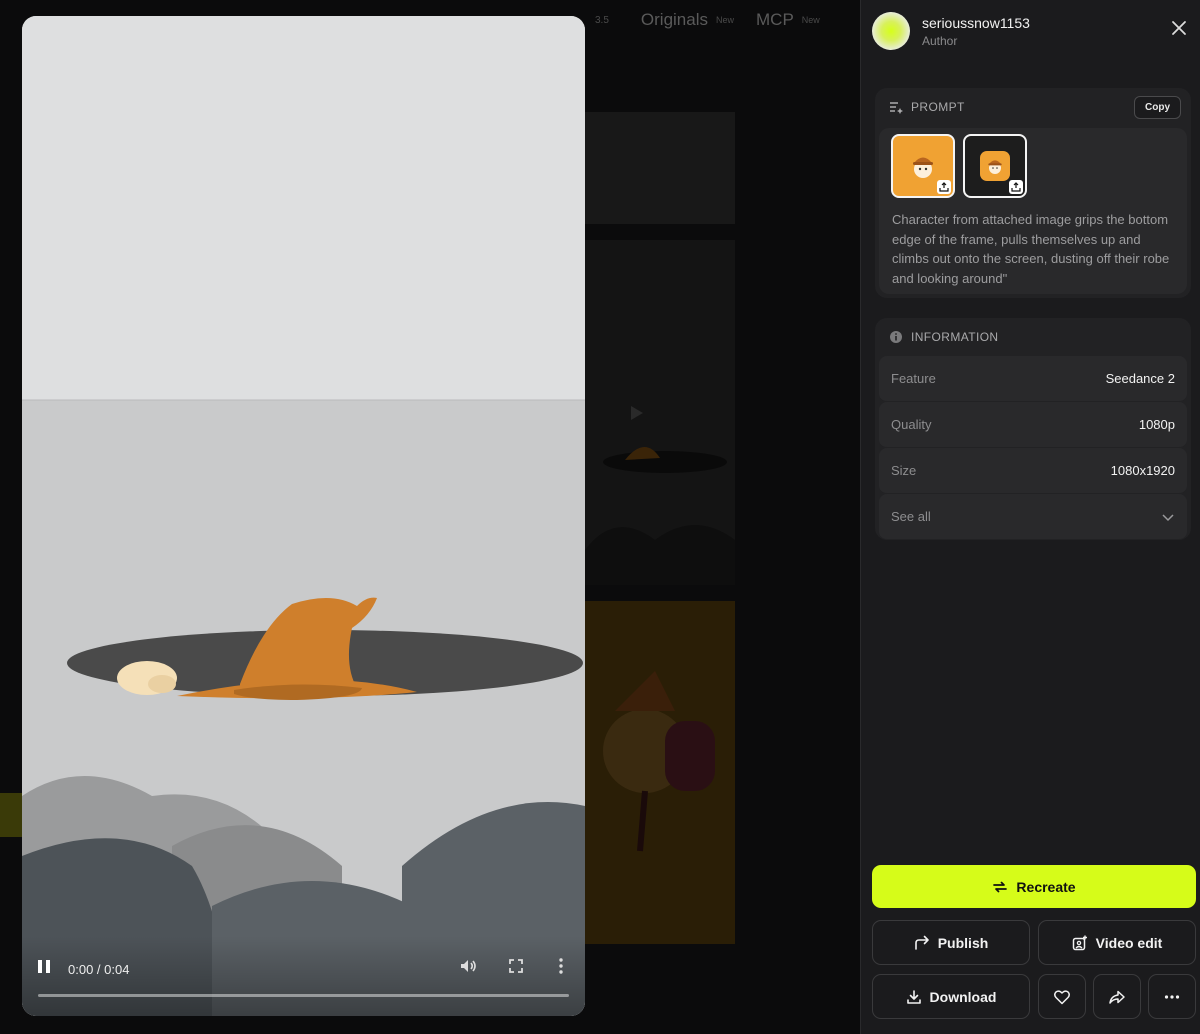 The width and height of the screenshot is (1200, 1034). I want to click on heart-icon, so click(1062, 996).